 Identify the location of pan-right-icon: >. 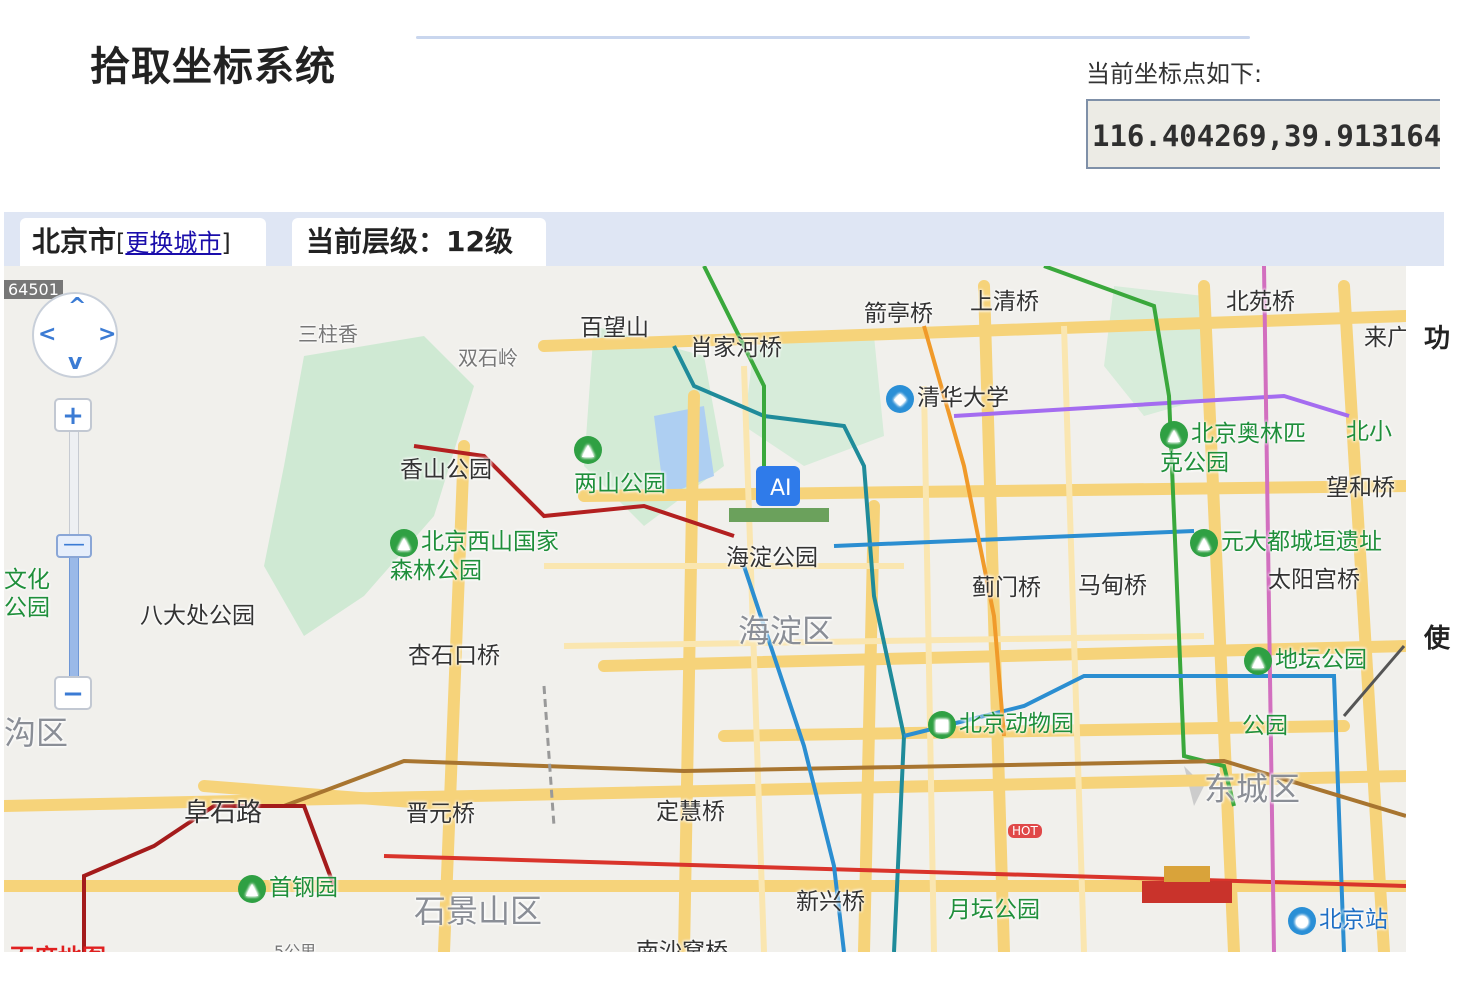
(107, 335).